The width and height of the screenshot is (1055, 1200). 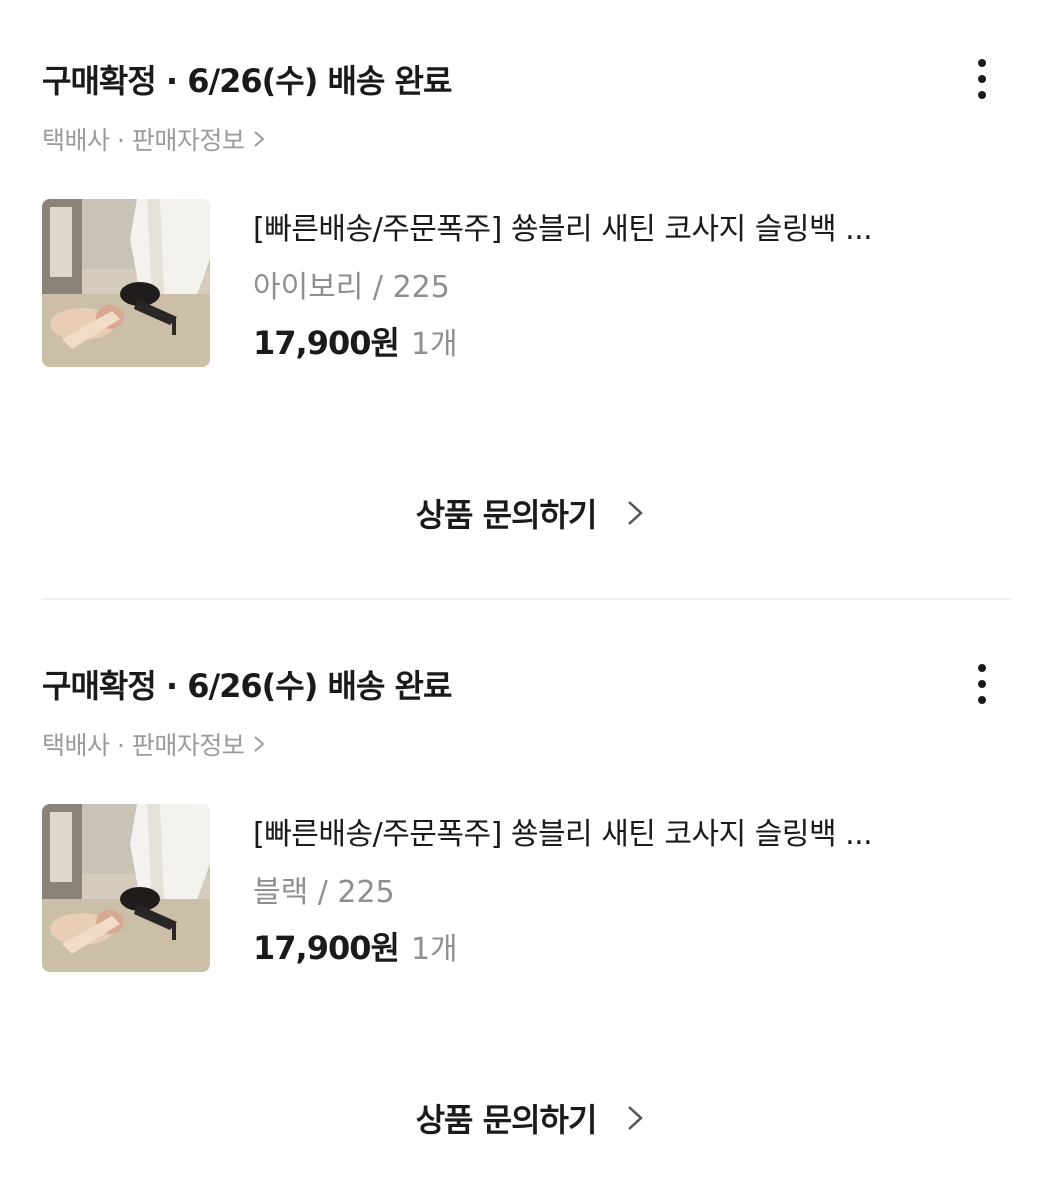 I want to click on section-divider, so click(x=527, y=599).